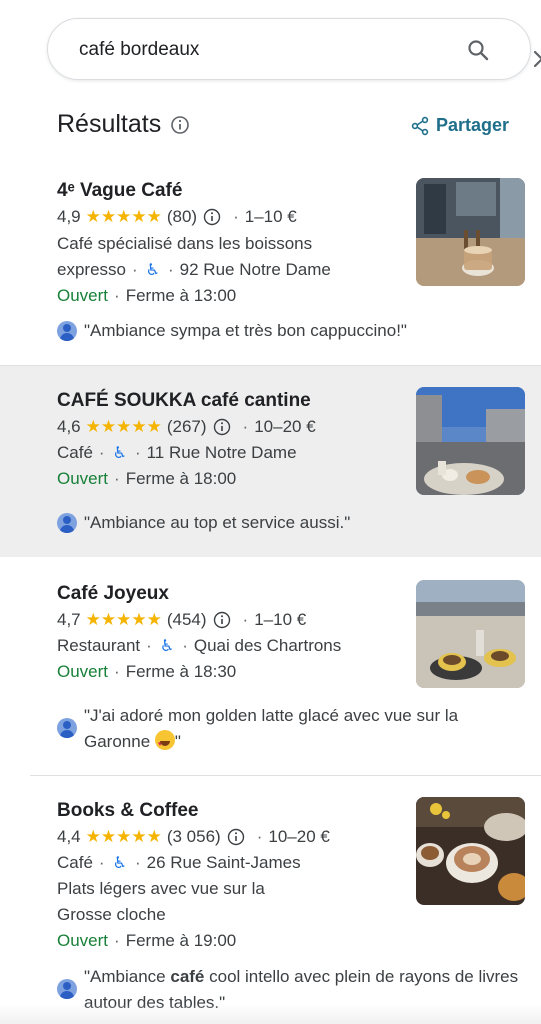 The image size is (541, 1024). I want to click on place-name: Books & Coffee, so click(127, 811).